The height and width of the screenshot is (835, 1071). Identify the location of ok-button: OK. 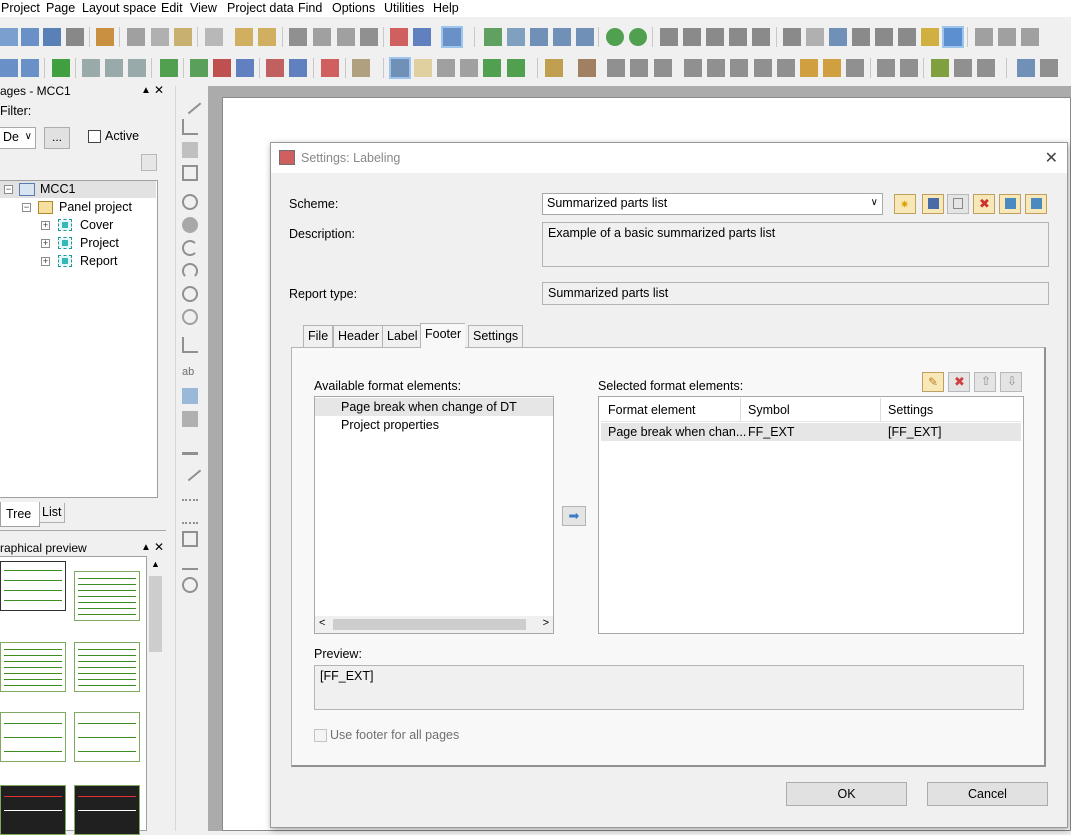
(846, 794).